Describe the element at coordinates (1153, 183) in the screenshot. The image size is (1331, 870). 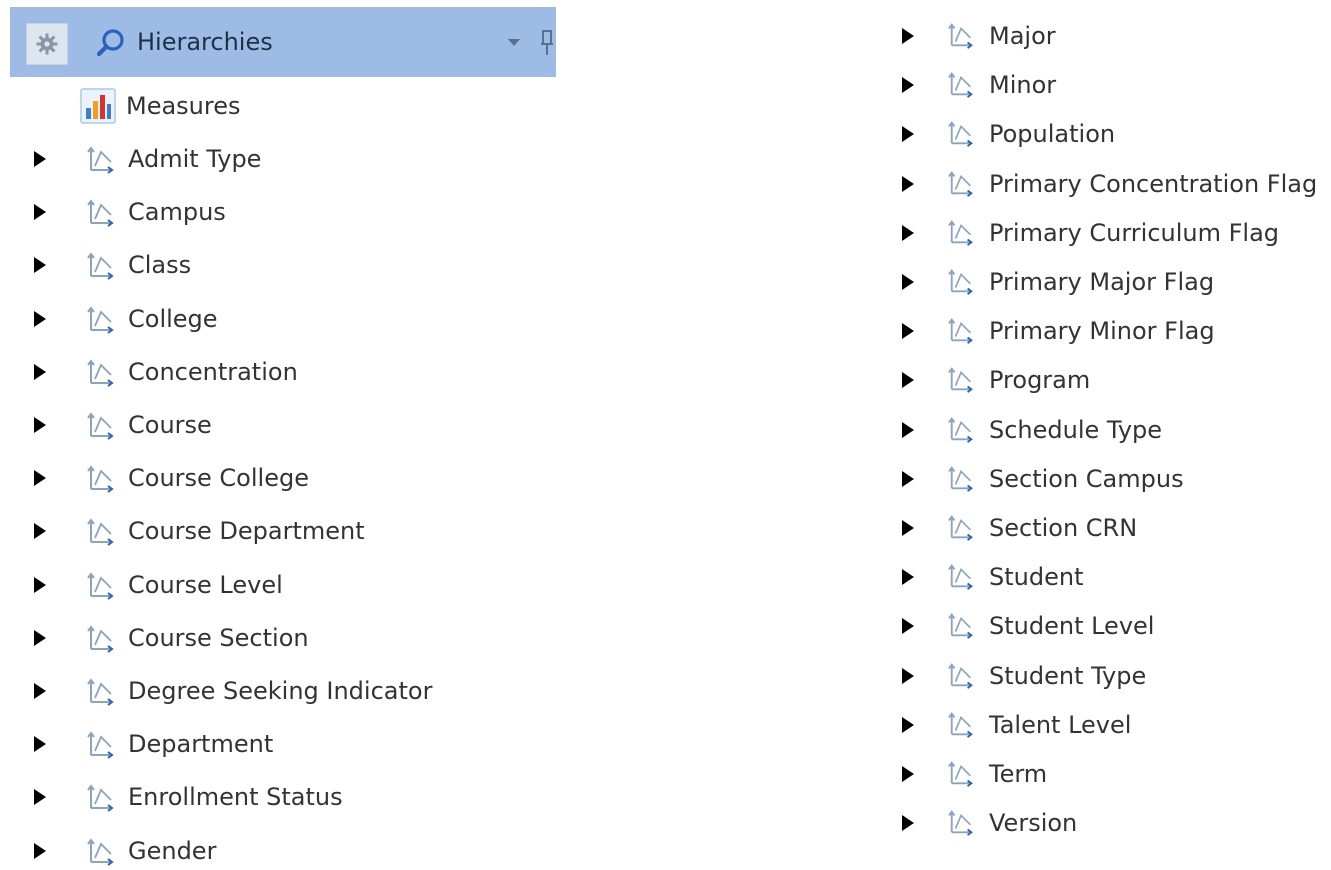
I see `tree-item-label: Primary Concentration Flag` at that location.